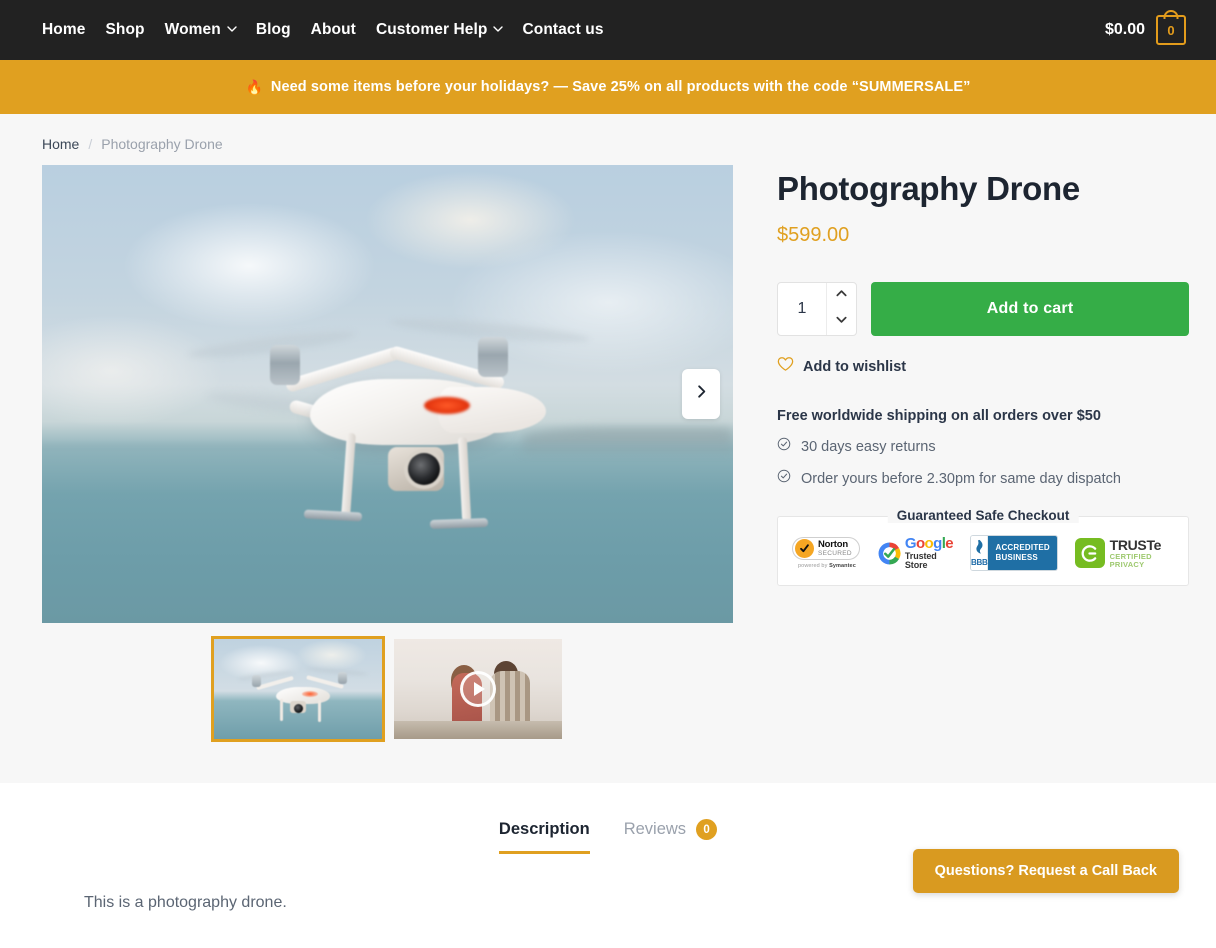 The width and height of the screenshot is (1216, 948). I want to click on cart-button: $0.00 0, so click(1145, 27).